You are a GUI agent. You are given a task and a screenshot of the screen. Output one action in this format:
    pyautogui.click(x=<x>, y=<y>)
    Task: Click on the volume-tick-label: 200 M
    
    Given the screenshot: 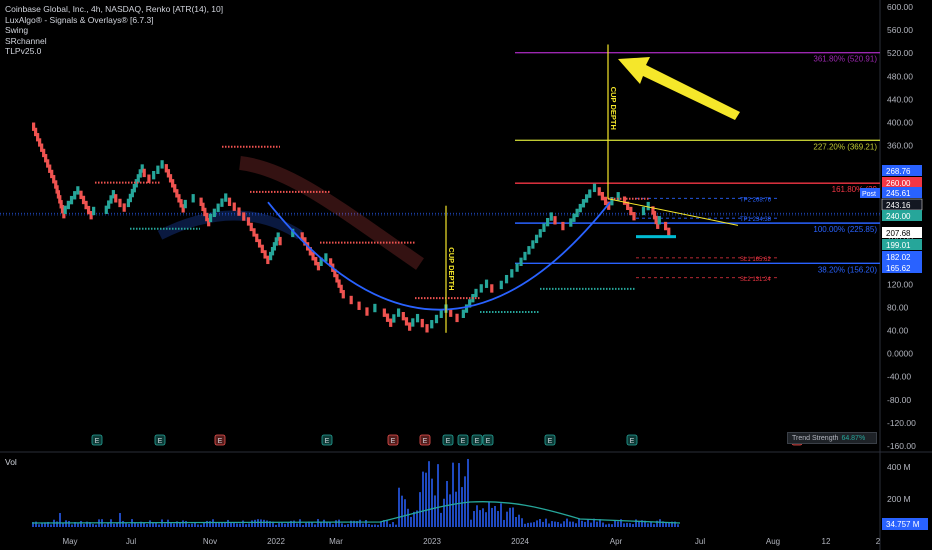 What is the action you would take?
    pyautogui.click(x=899, y=499)
    